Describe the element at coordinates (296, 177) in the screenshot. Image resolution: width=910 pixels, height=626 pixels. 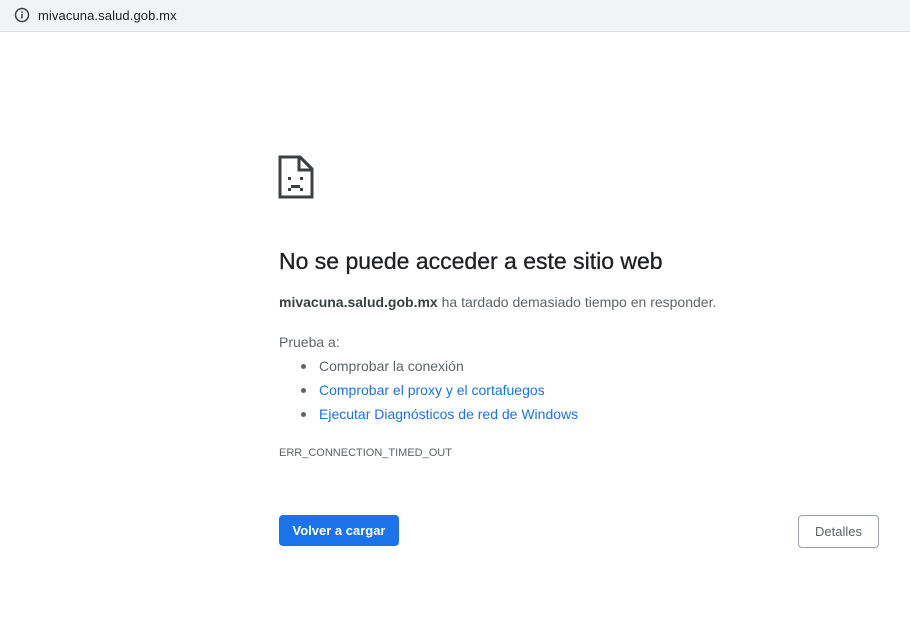
I see `sad-page-icon` at that location.